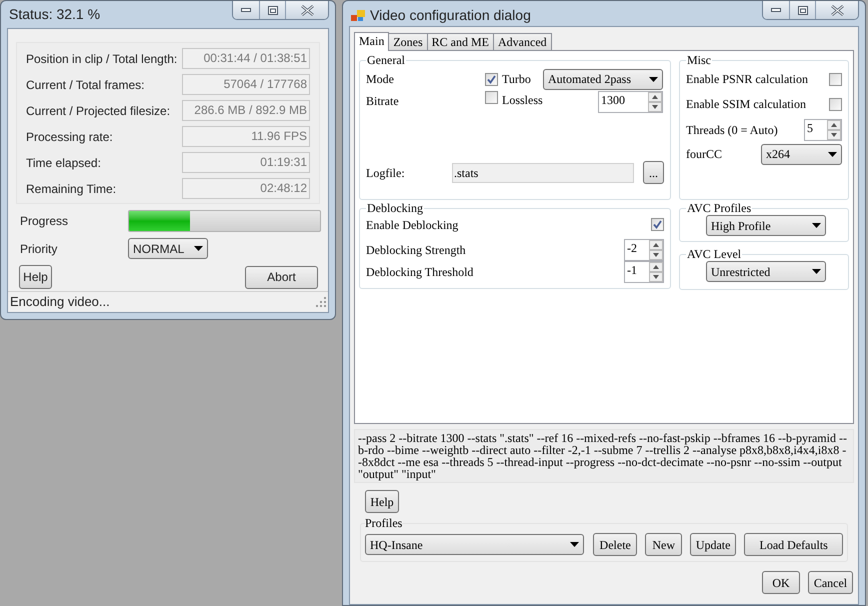  Describe the element at coordinates (69, 137) in the screenshot. I see `field-label: Processing rate:` at that location.